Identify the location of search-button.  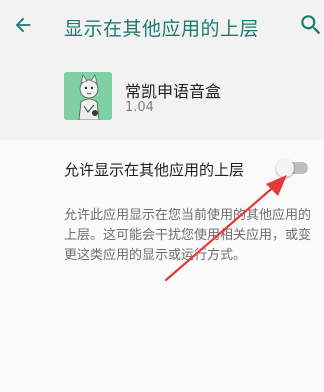
(311, 25).